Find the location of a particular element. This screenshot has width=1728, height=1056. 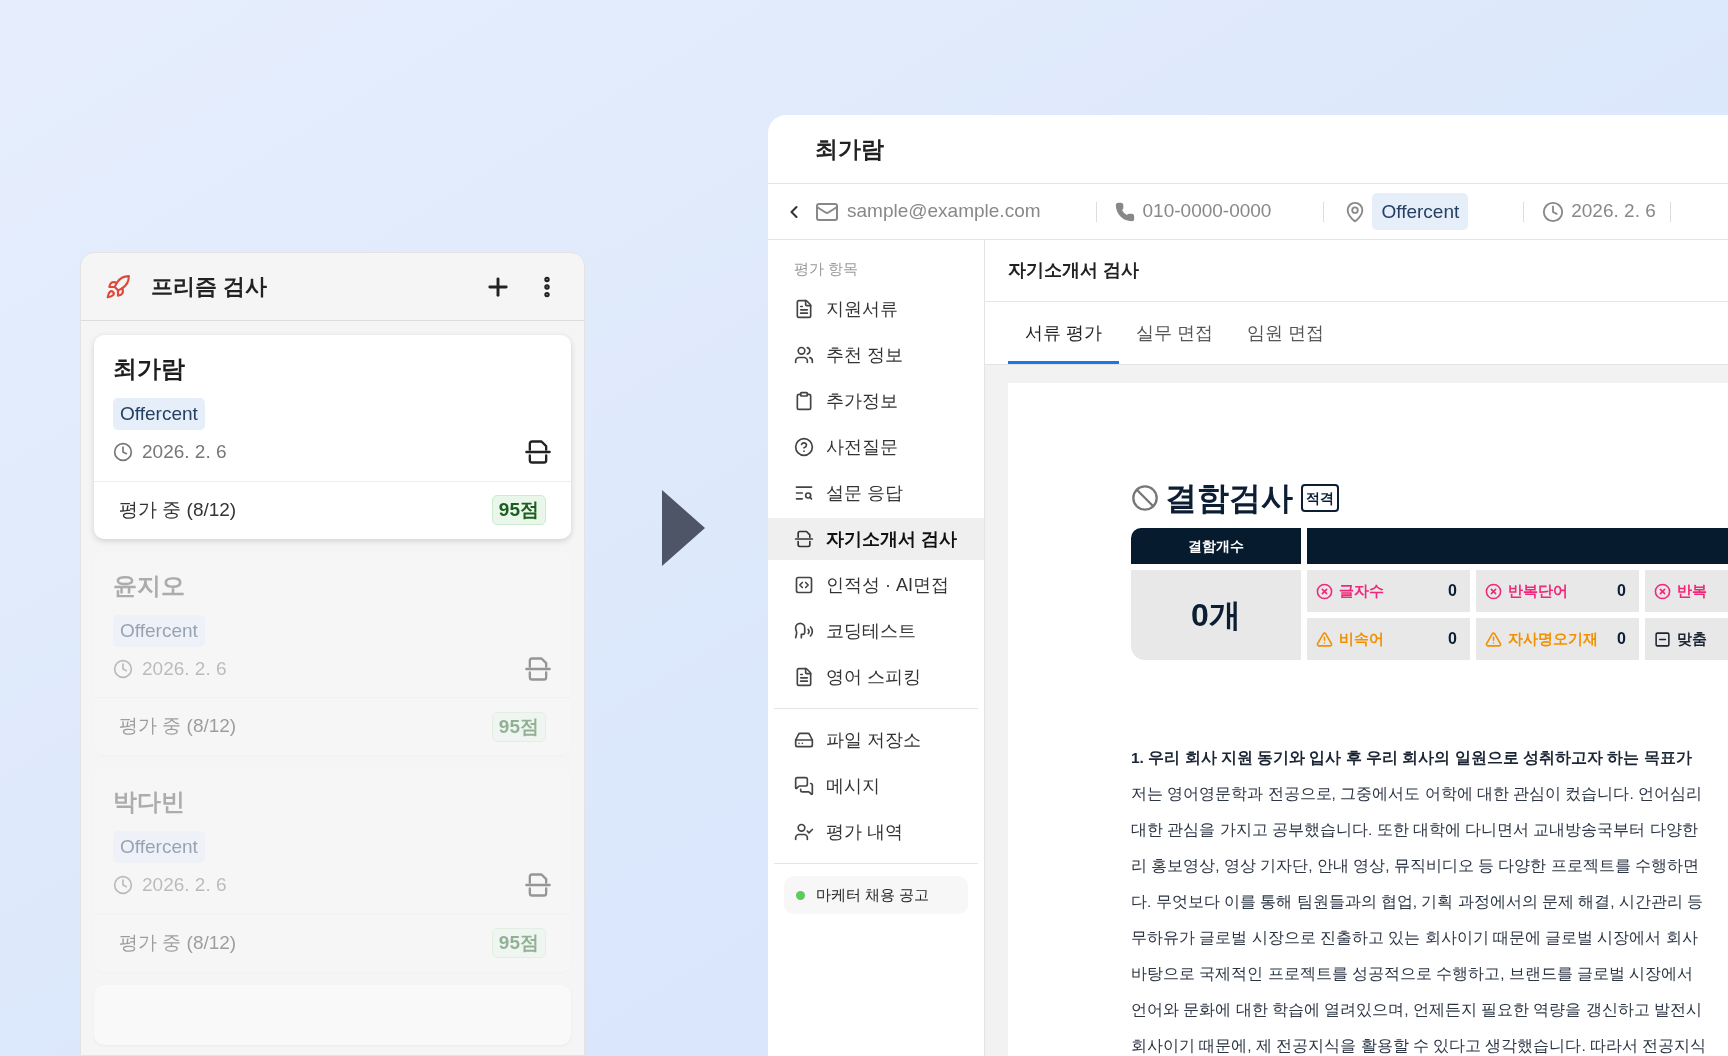

email-text: sample@example.com is located at coordinates (944, 211).